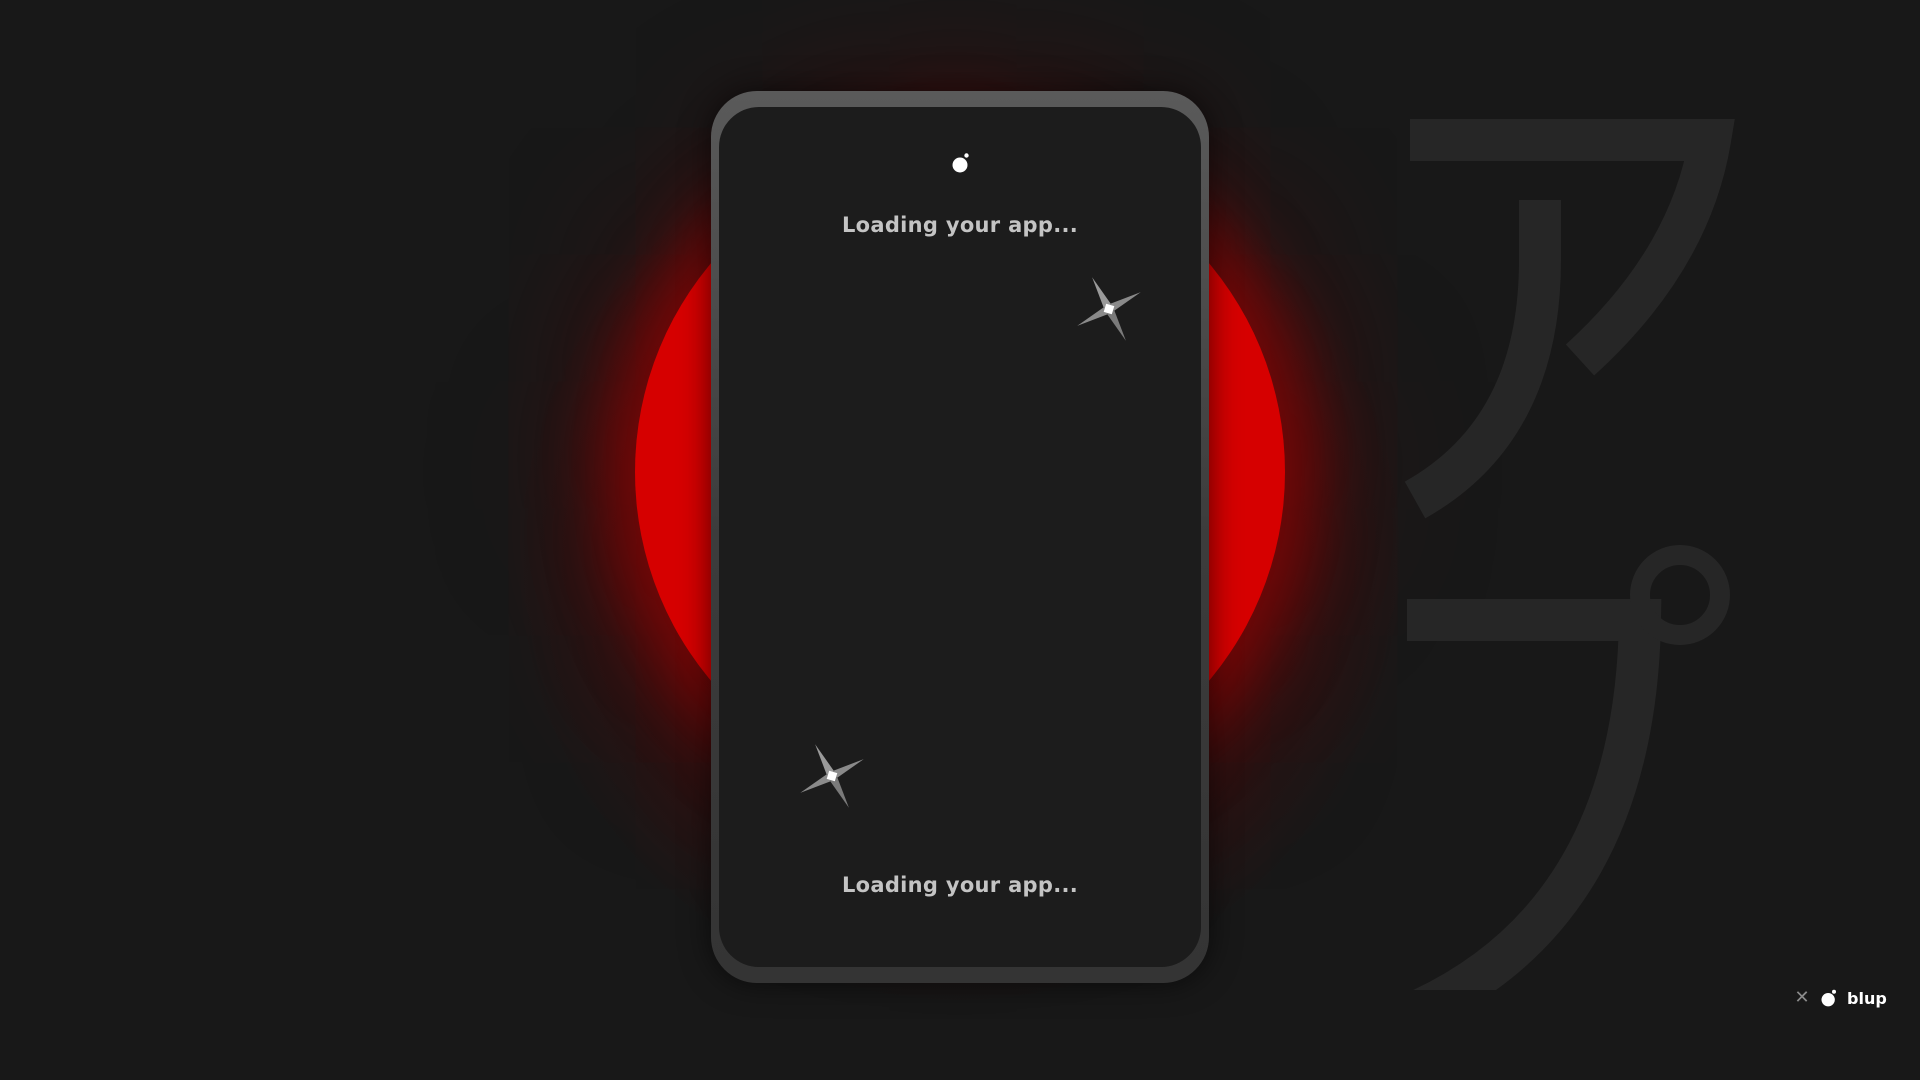  Describe the element at coordinates (1569, 554) in the screenshot. I see `katakana-decor` at that location.